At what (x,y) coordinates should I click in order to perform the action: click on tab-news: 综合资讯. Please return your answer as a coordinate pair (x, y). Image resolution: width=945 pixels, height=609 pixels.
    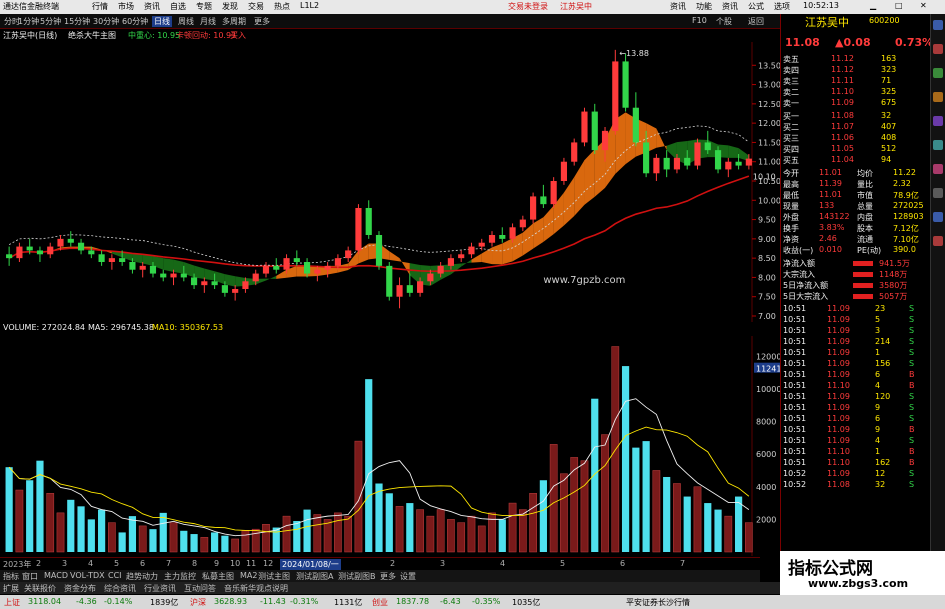
    Looking at the image, I should click on (120, 588).